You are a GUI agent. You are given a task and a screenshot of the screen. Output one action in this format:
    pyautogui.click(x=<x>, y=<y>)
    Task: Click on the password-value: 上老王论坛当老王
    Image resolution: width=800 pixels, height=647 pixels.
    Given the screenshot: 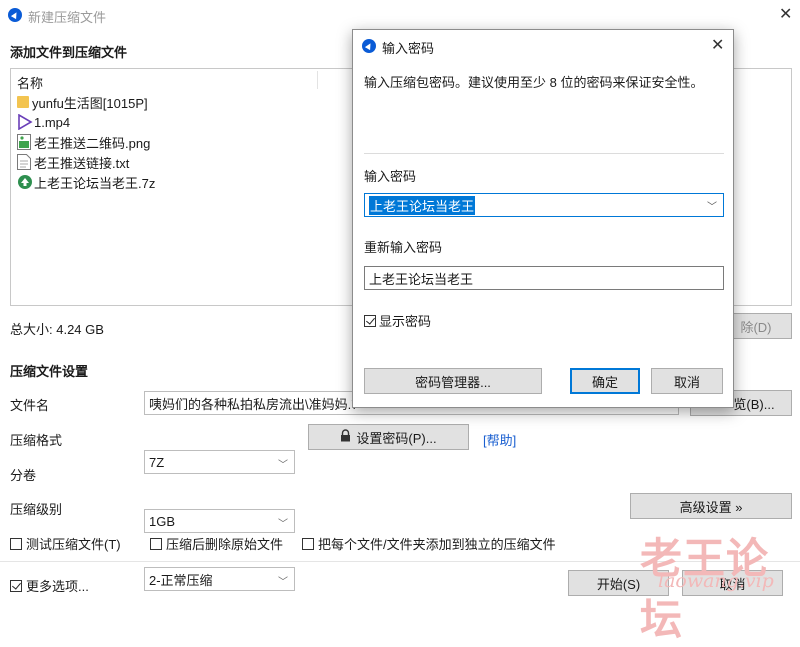 What is the action you would take?
    pyautogui.click(x=422, y=205)
    